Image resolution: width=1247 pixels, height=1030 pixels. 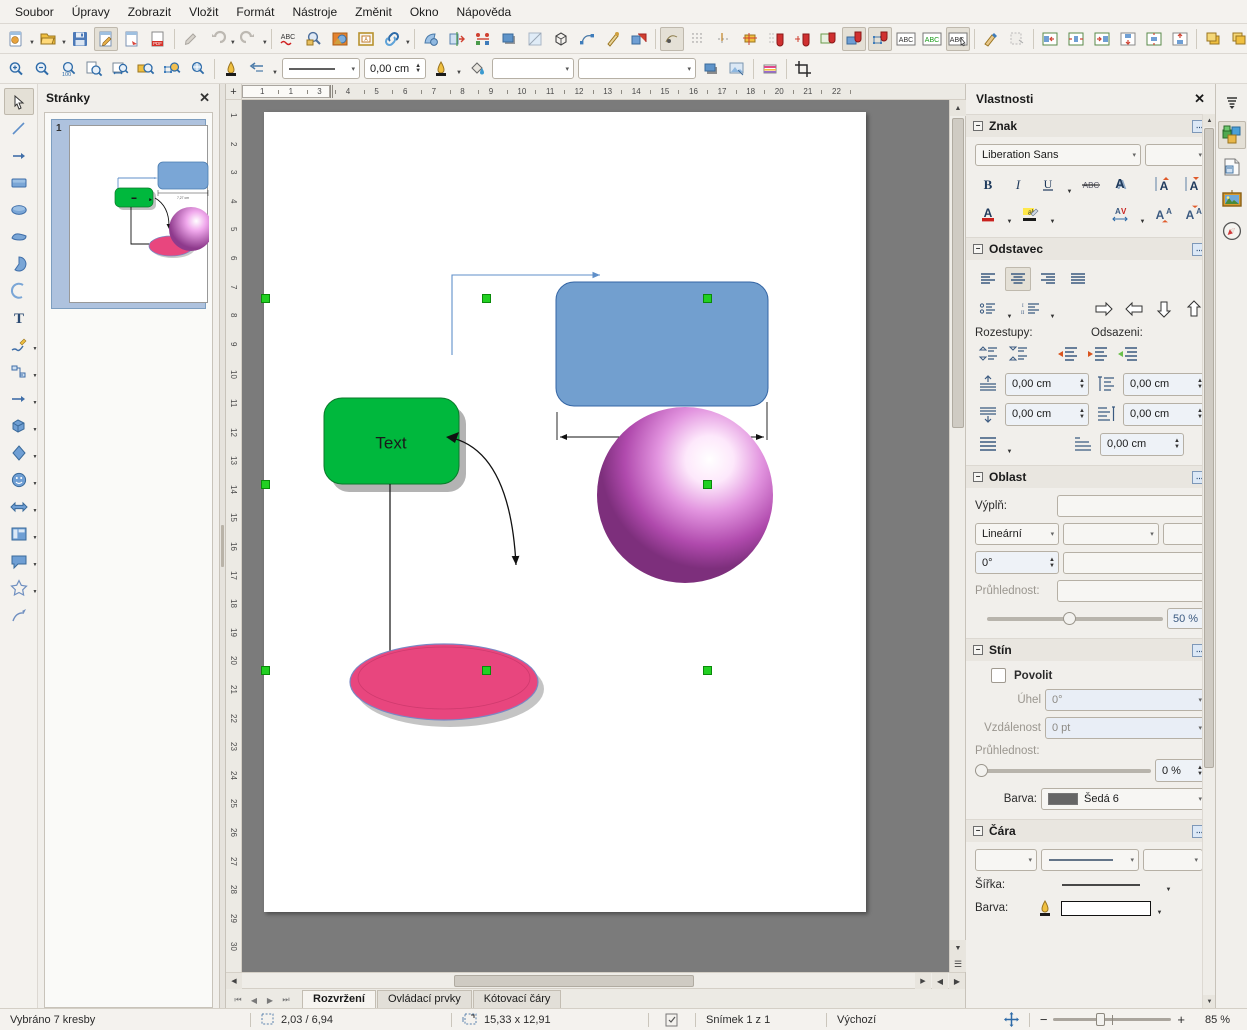 I want to click on zoom-page-width-button, so click(x=120, y=69).